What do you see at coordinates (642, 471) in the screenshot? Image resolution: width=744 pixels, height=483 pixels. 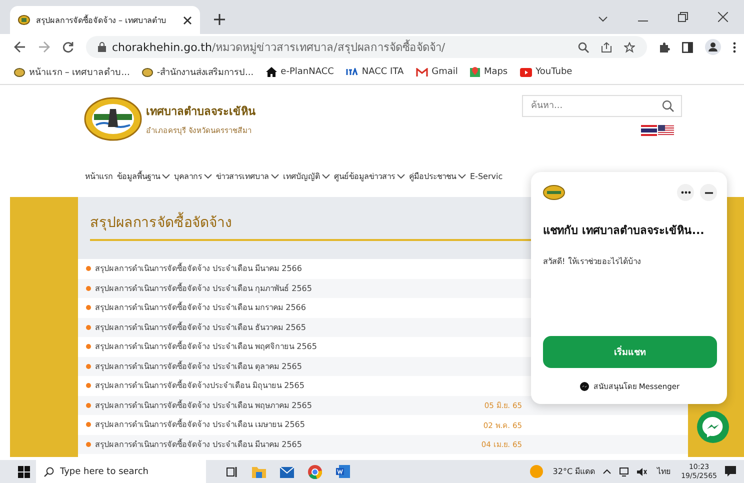 I see `speaker-icon` at bounding box center [642, 471].